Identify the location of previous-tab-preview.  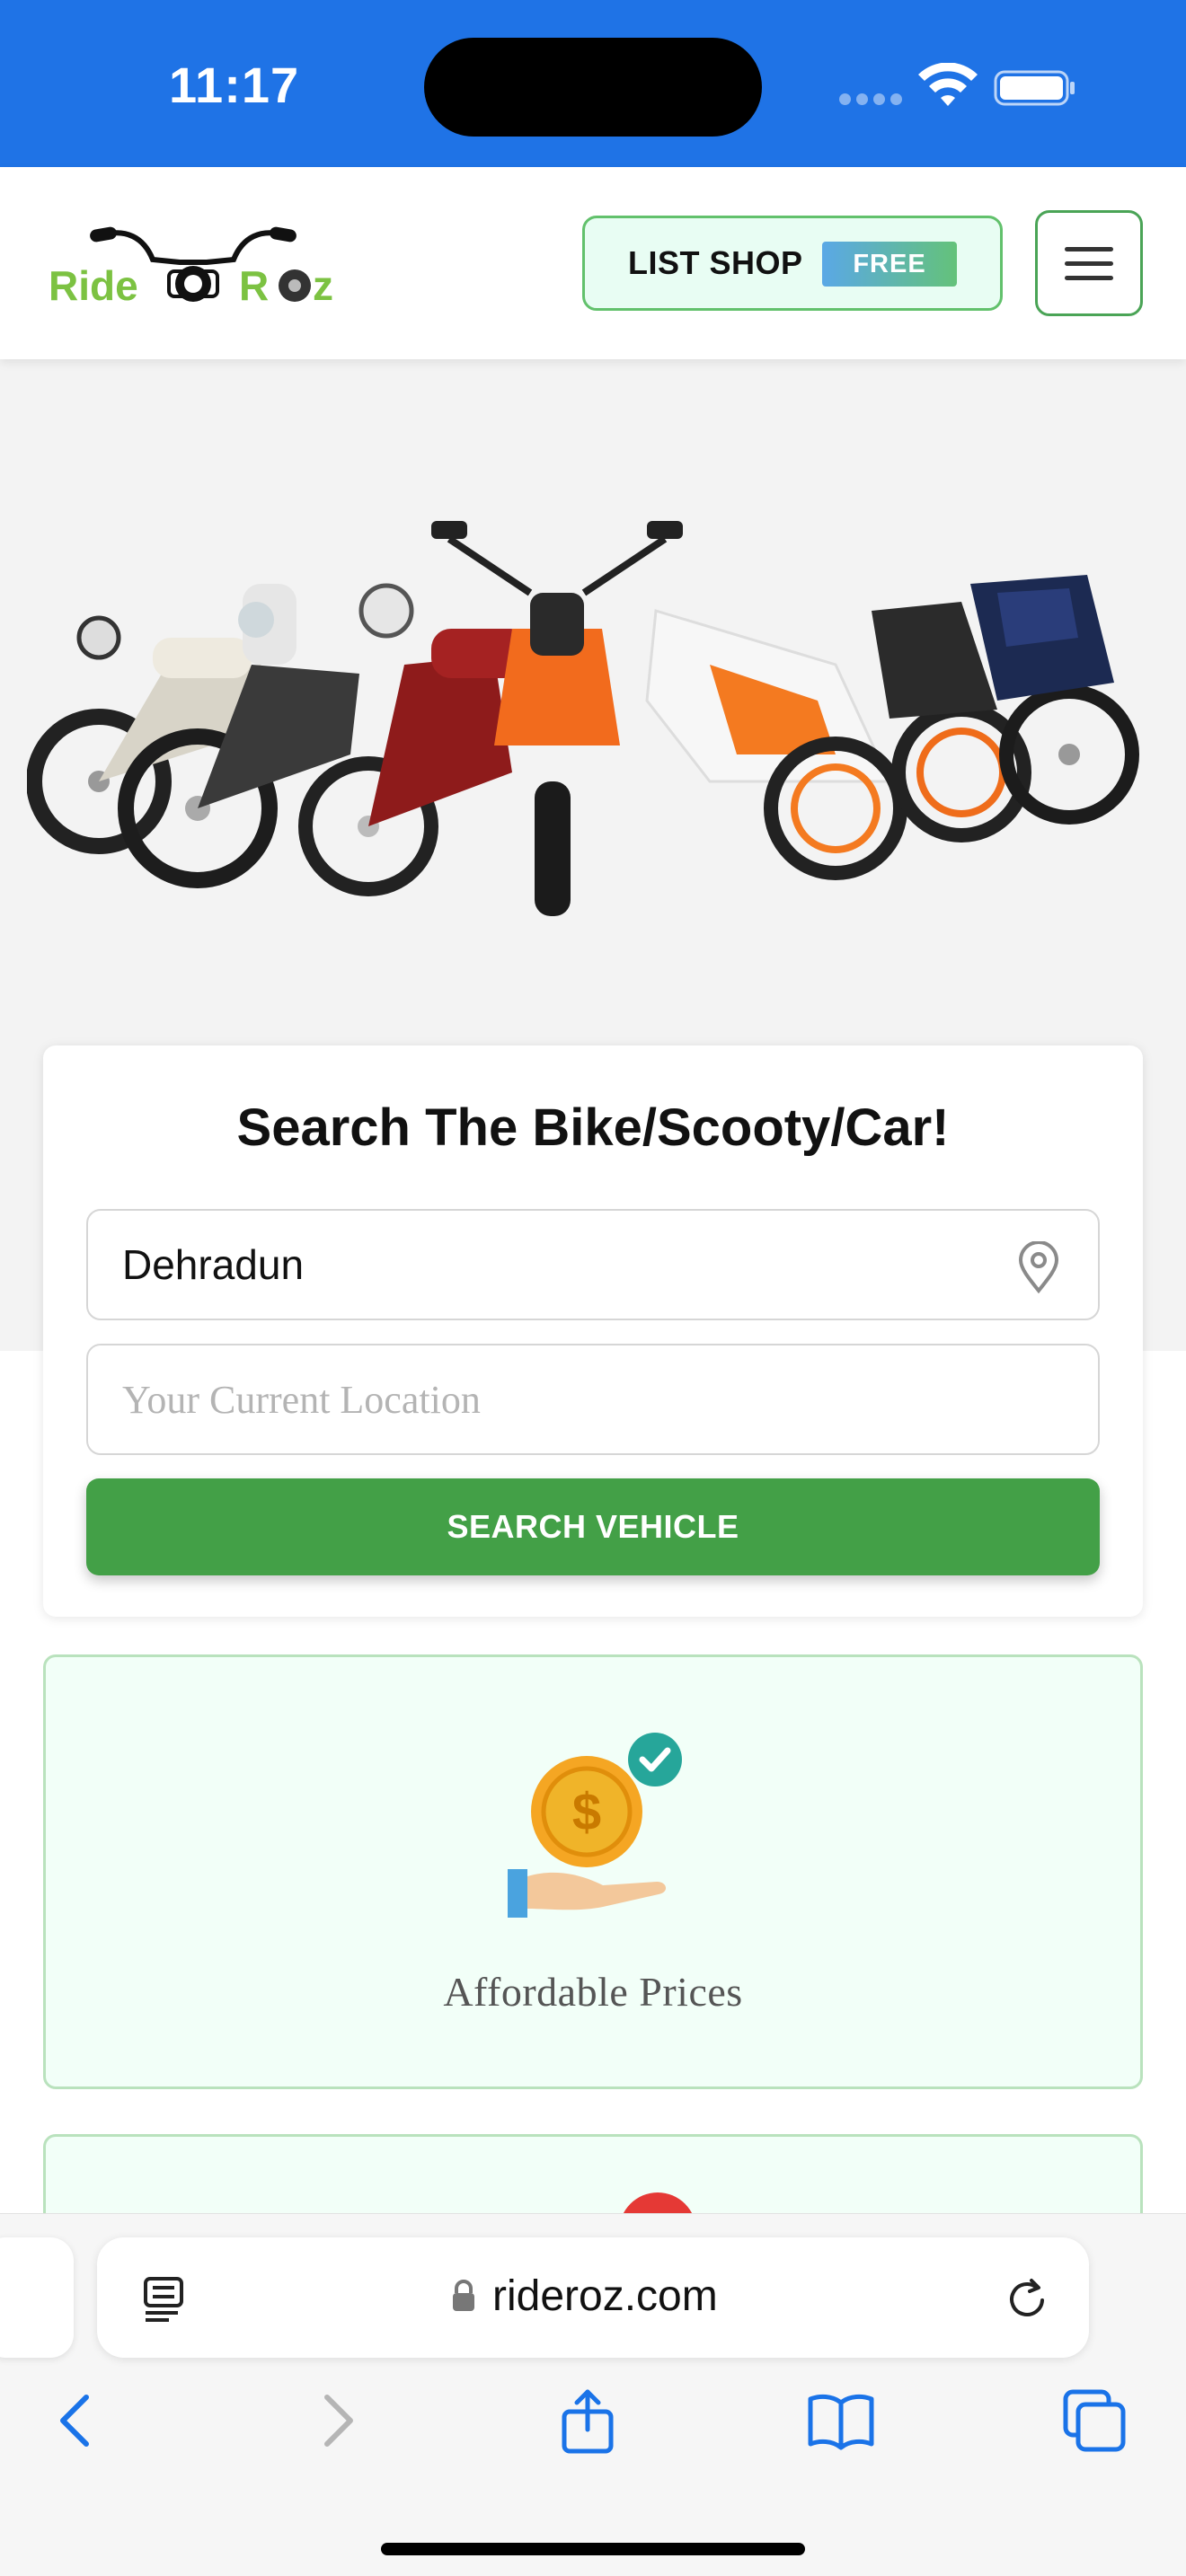
(37, 2297).